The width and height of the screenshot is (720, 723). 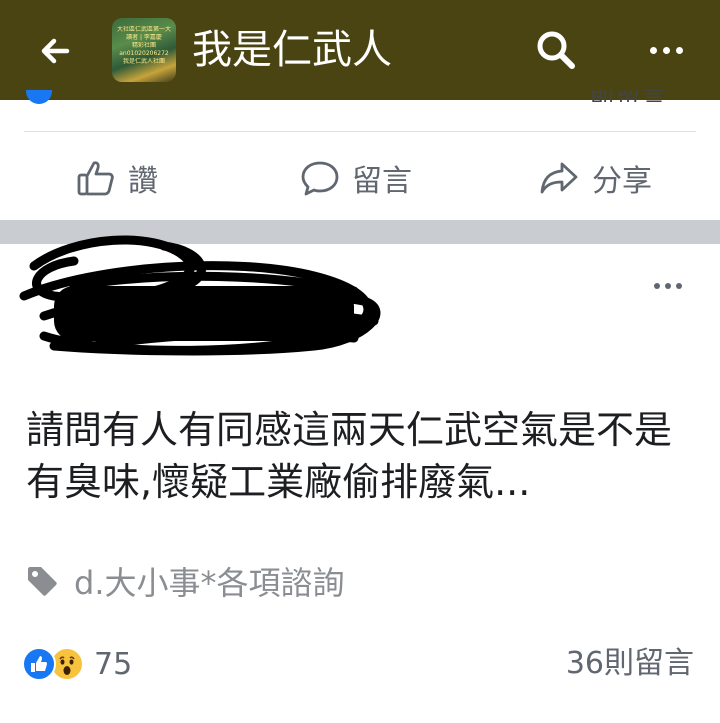 I want to click on share-label: 分享, so click(x=622, y=181).